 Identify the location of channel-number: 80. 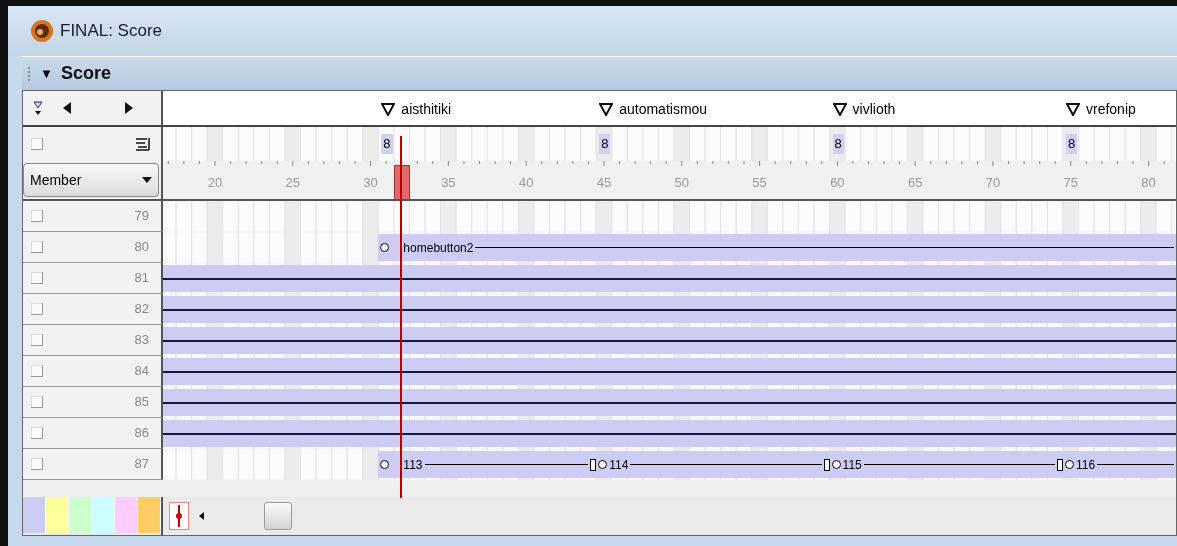
(141, 247).